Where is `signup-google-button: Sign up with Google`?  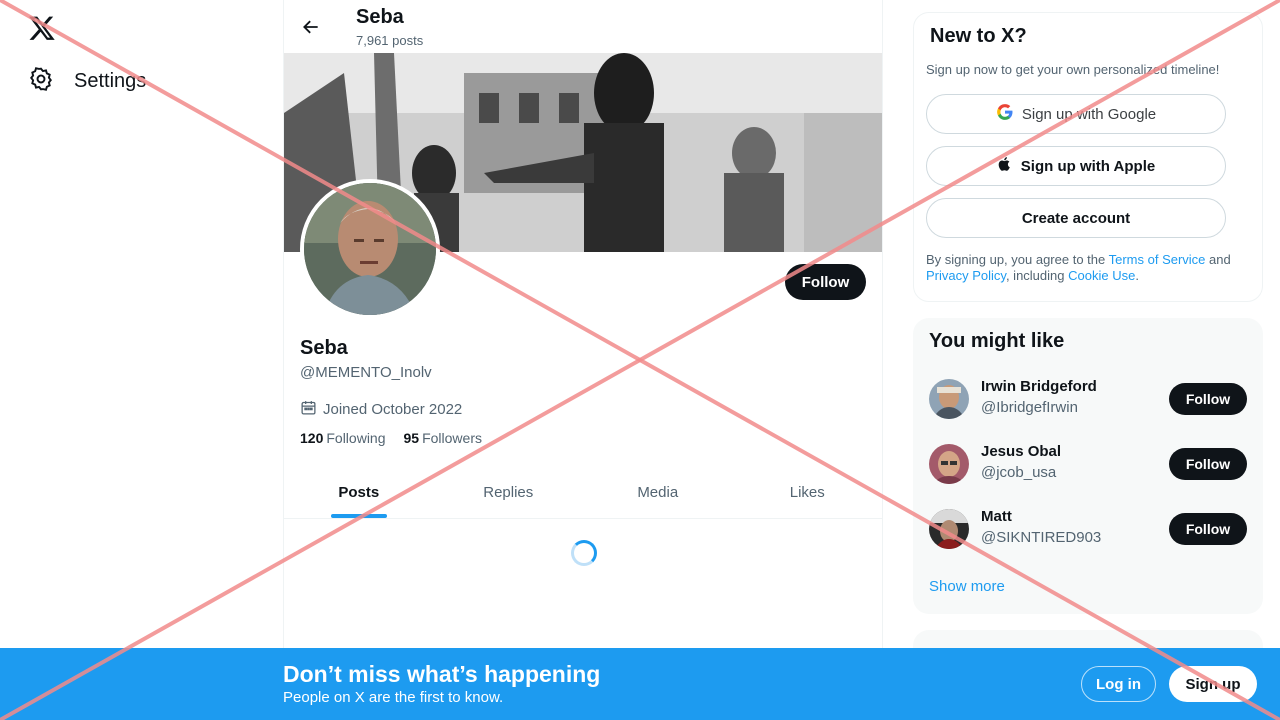 signup-google-button: Sign up with Google is located at coordinates (1076, 114).